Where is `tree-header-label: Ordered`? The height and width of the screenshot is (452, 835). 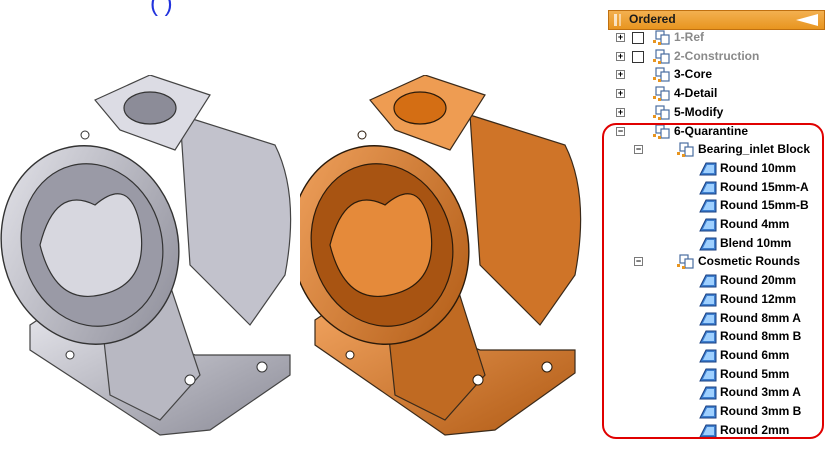 tree-header-label: Ordered is located at coordinates (652, 19).